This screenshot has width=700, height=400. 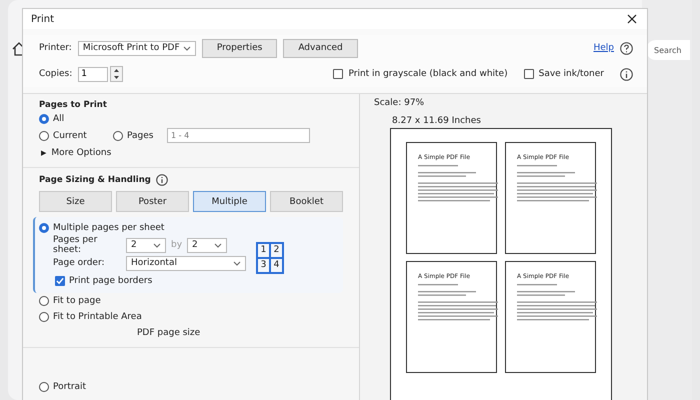 I want to click on option-label: Current, so click(x=70, y=135).